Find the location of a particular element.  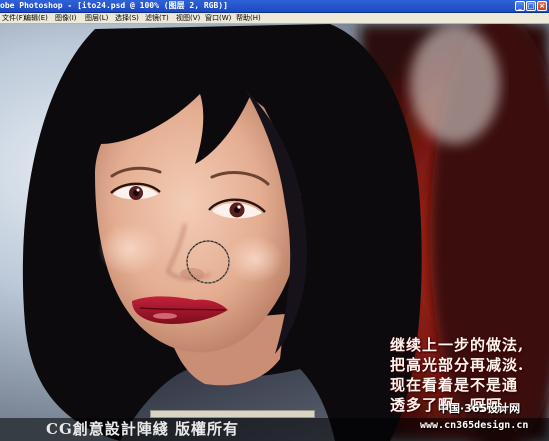

caption-line-2: 把高光部分再减淡. is located at coordinates (457, 365).